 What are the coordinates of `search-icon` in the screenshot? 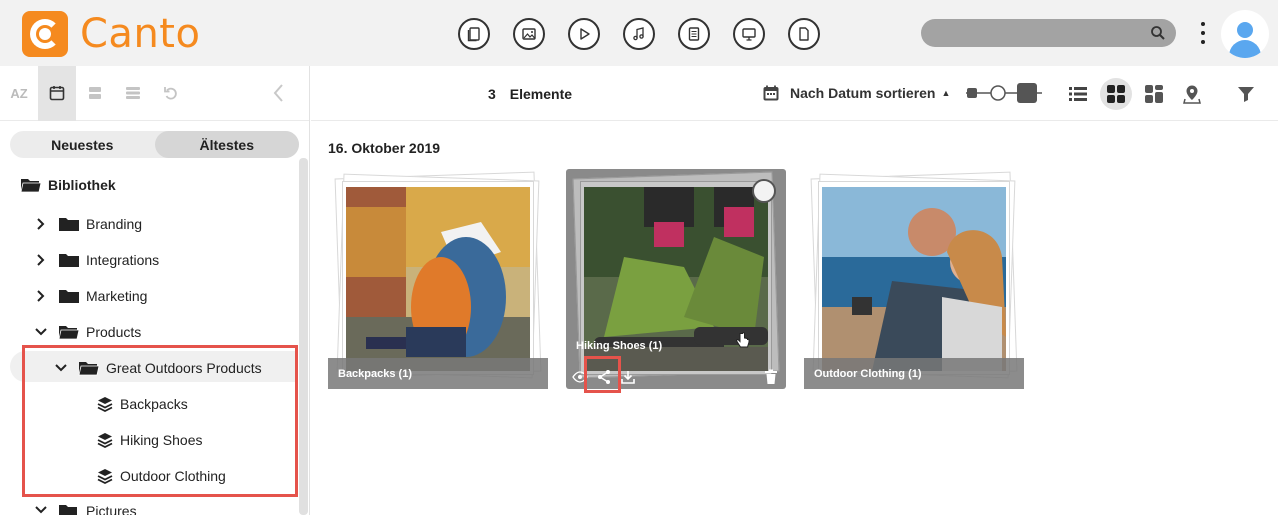 It's located at (1158, 33).